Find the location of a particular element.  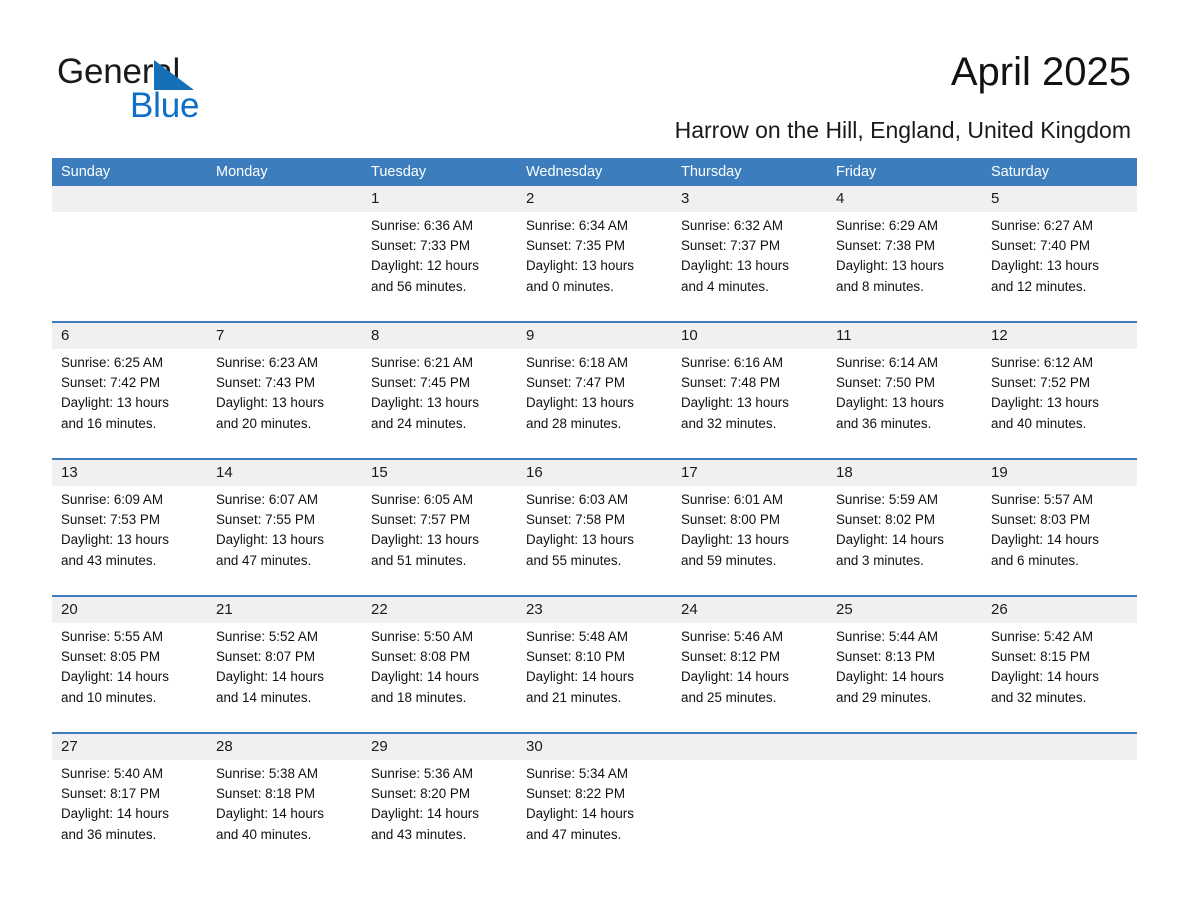

day-number: 2 is located at coordinates (594, 199).